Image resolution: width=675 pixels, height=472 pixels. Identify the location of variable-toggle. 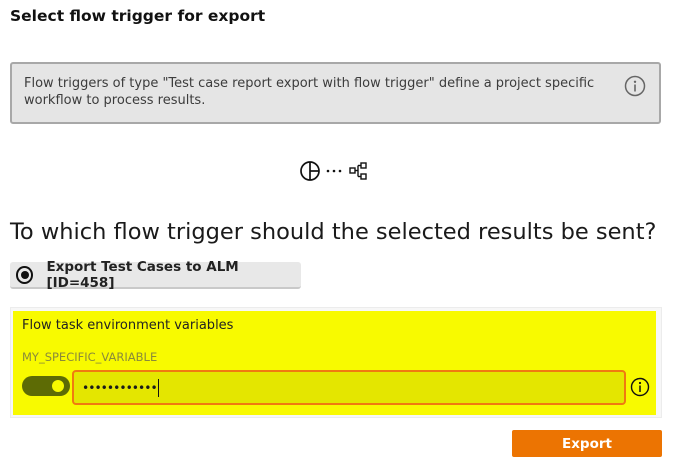
(46, 386).